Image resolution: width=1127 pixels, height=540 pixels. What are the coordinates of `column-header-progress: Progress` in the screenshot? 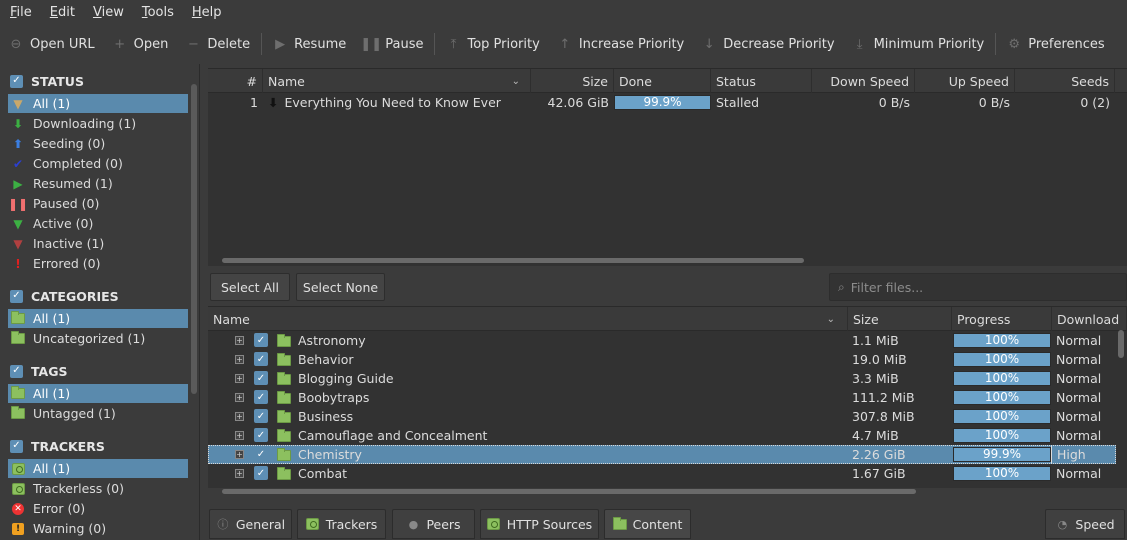 It's located at (1002, 319).